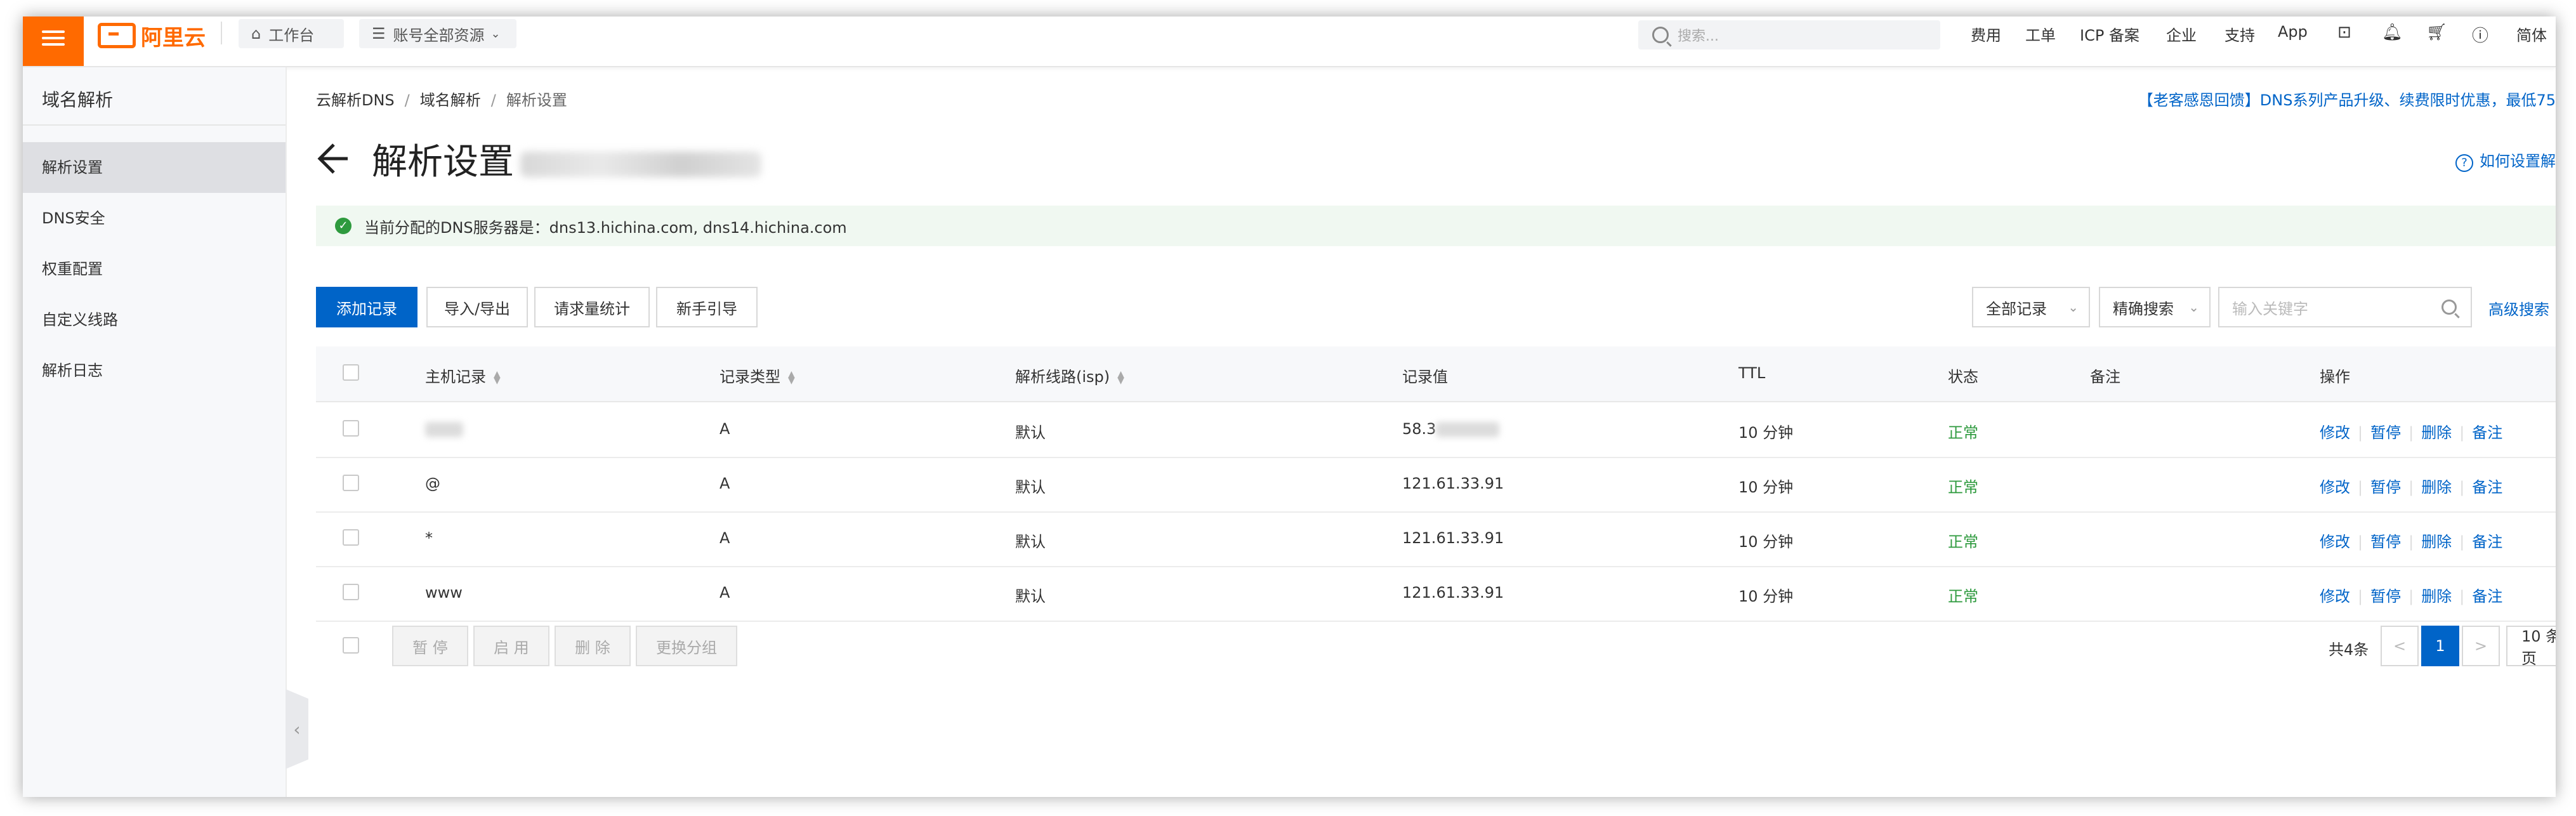 This screenshot has width=2576, height=816. What do you see at coordinates (343, 226) in the screenshot?
I see `check-circle-icon: ✓` at bounding box center [343, 226].